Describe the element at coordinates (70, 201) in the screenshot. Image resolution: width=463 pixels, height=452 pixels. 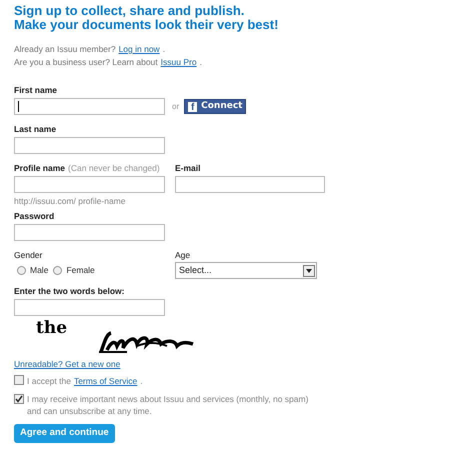
I see `hint-text: http://issuu.com/ profile-name` at that location.